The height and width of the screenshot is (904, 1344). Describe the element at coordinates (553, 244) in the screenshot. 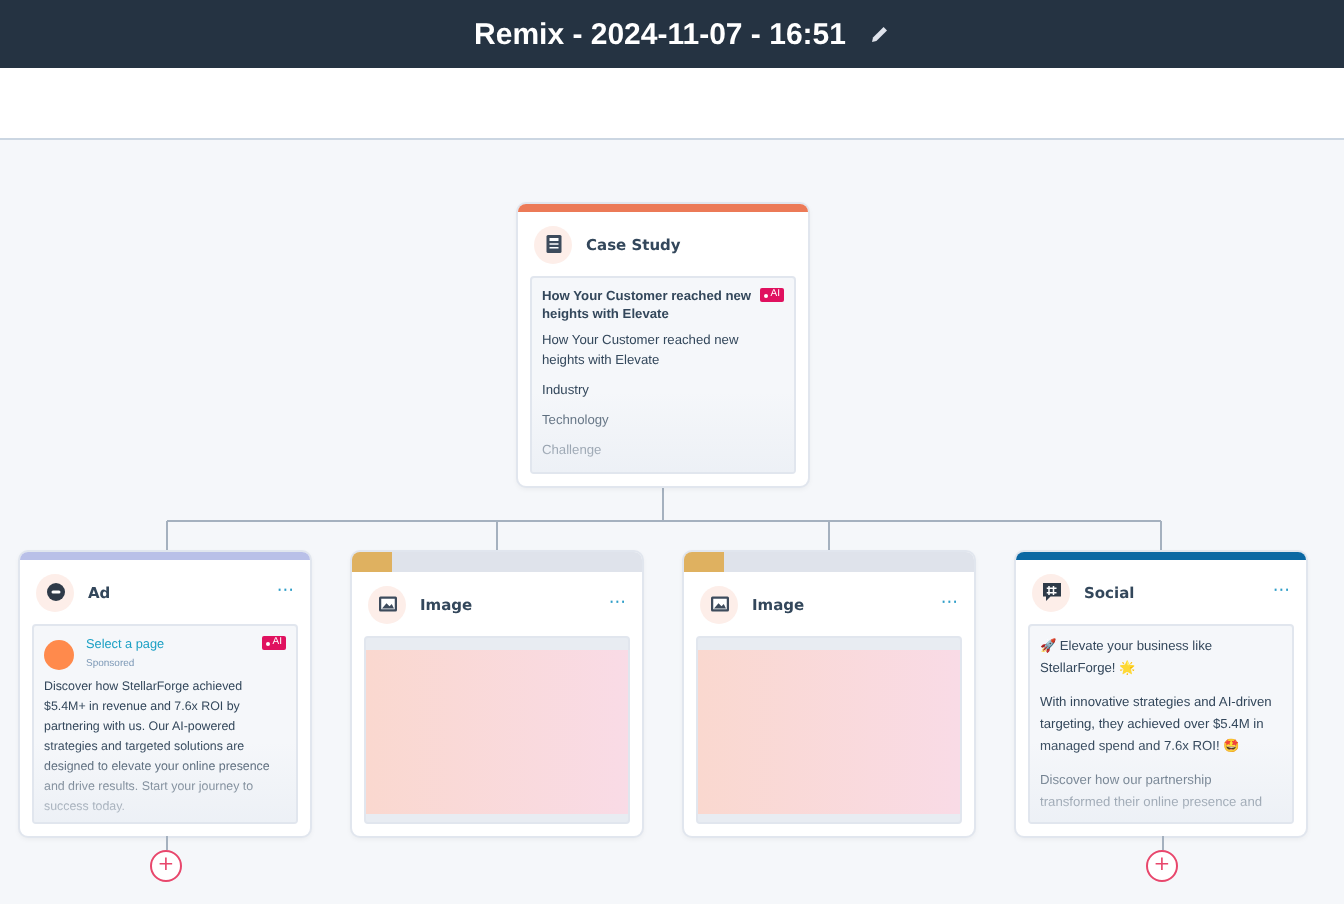

I see `document-icon` at that location.